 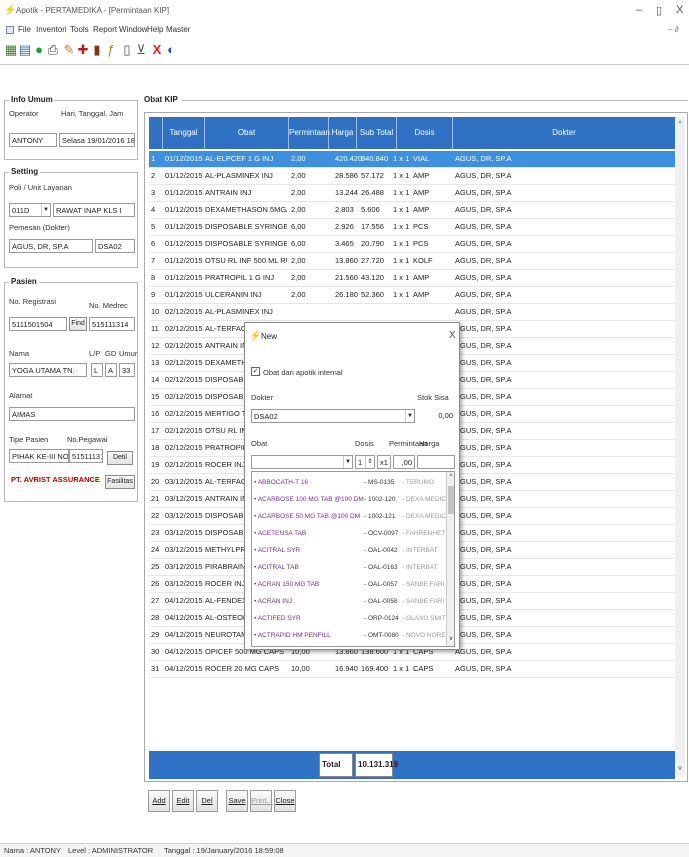 What do you see at coordinates (436, 462) in the screenshot?
I see `harga-field` at bounding box center [436, 462].